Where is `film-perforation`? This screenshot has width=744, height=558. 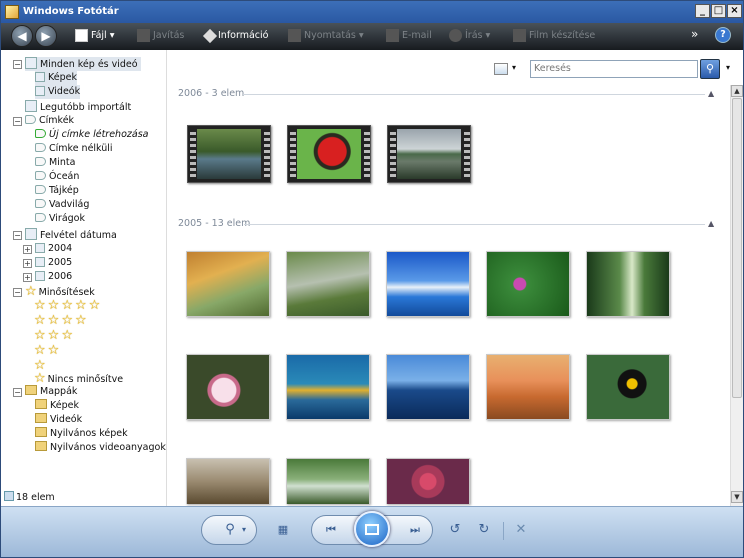
film-perforation is located at coordinates (467, 154).